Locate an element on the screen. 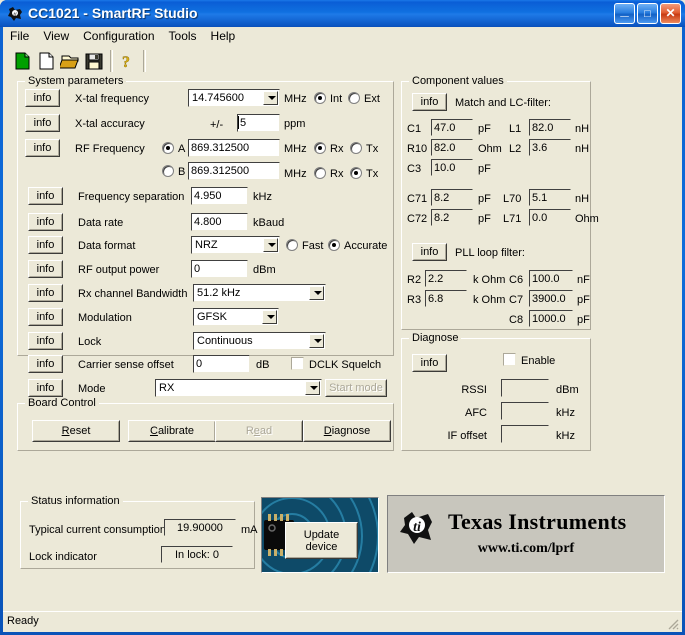 This screenshot has width=685, height=635. rf-frequency-b-value: 869.312500 is located at coordinates (220, 171).